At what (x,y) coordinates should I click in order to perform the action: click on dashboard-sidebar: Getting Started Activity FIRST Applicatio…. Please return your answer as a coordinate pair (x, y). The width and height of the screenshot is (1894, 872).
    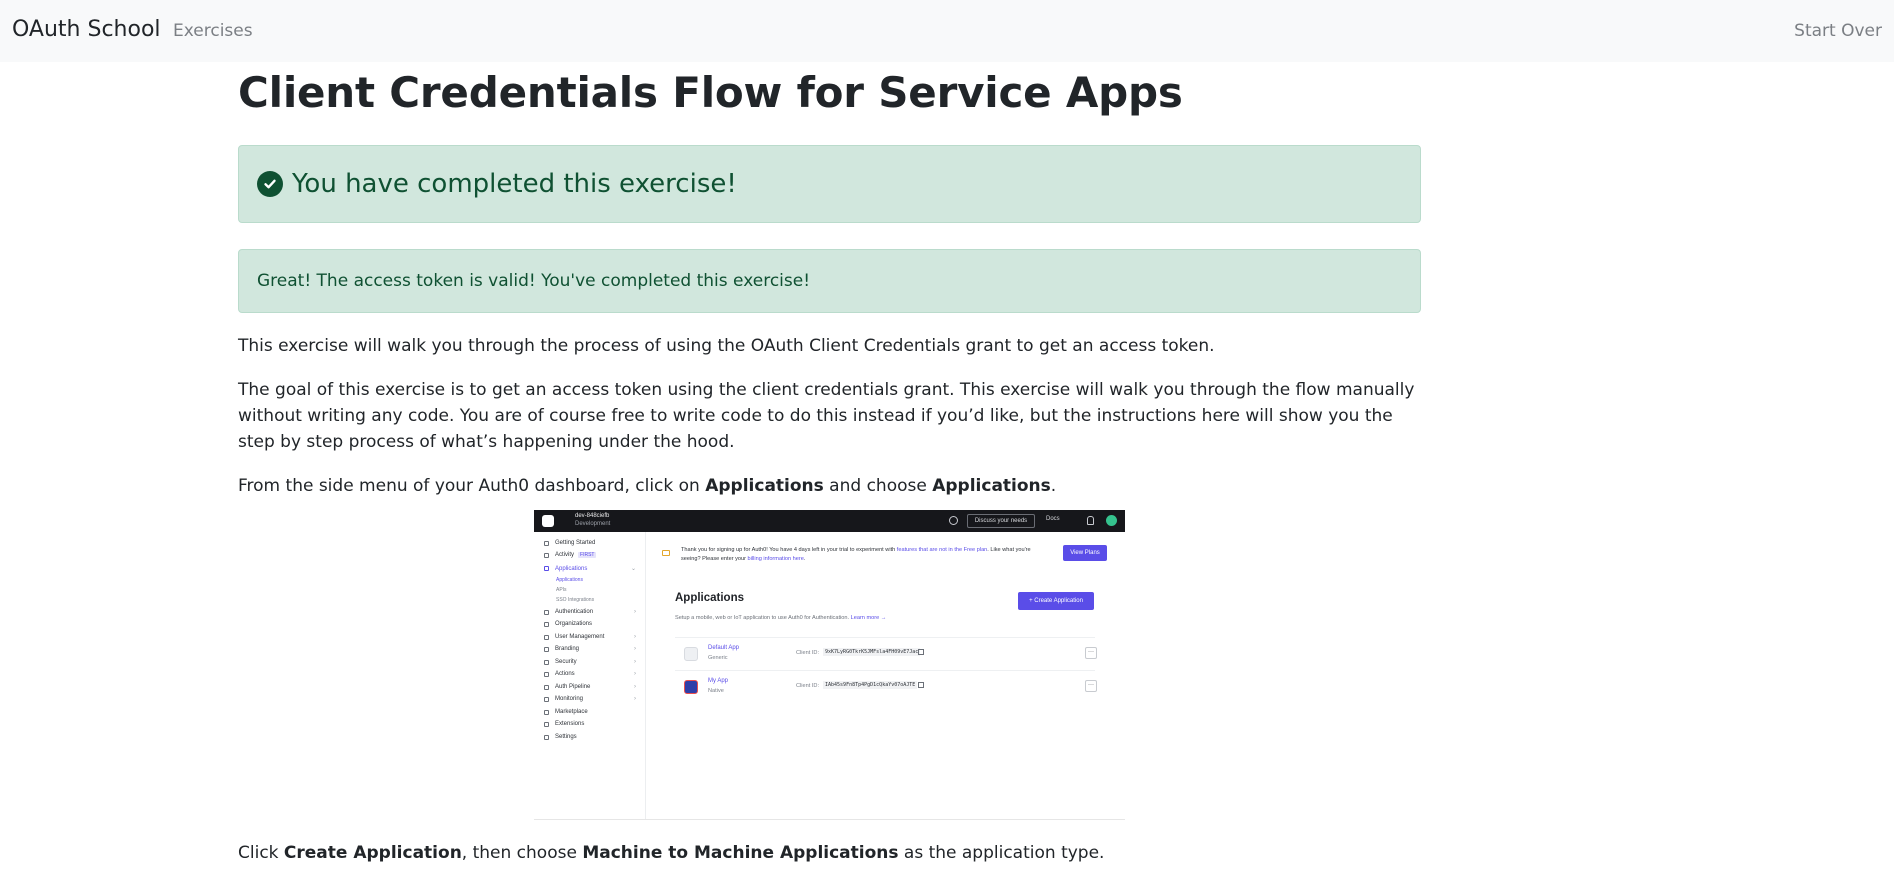
    Looking at the image, I should click on (590, 675).